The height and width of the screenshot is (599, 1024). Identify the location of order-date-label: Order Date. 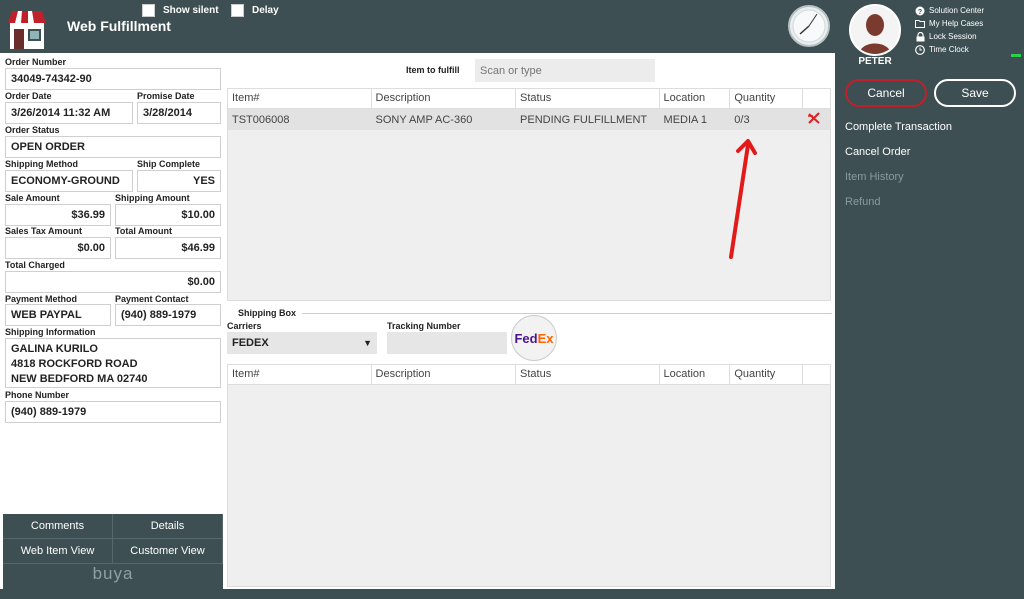
(28, 96).